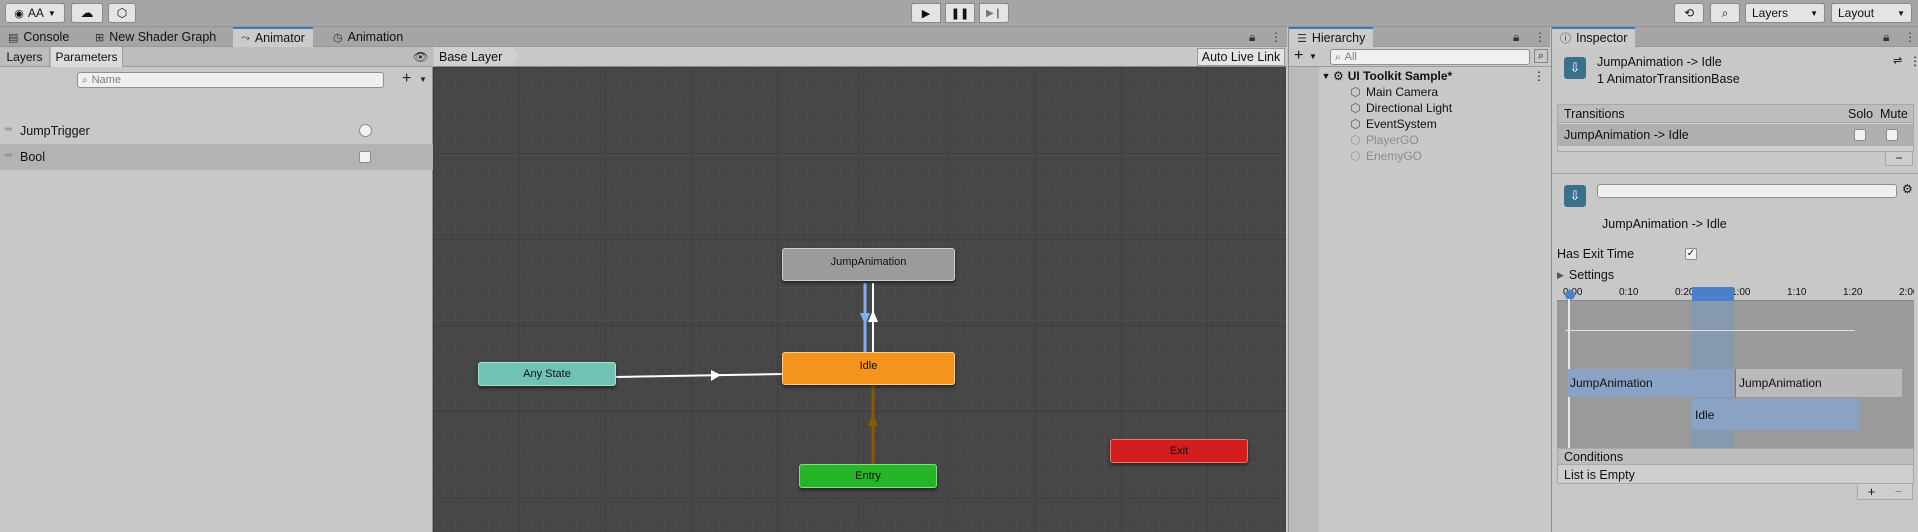 This screenshot has width=1918, height=532. Describe the element at coordinates (216, 157) in the screenshot. I see `parameter-row-bool: ═ Bool` at that location.